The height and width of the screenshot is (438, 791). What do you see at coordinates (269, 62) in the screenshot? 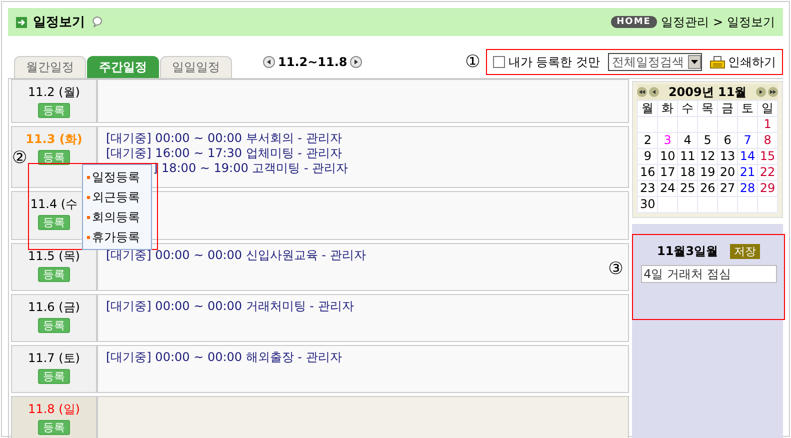
I see `previous-icon` at bounding box center [269, 62].